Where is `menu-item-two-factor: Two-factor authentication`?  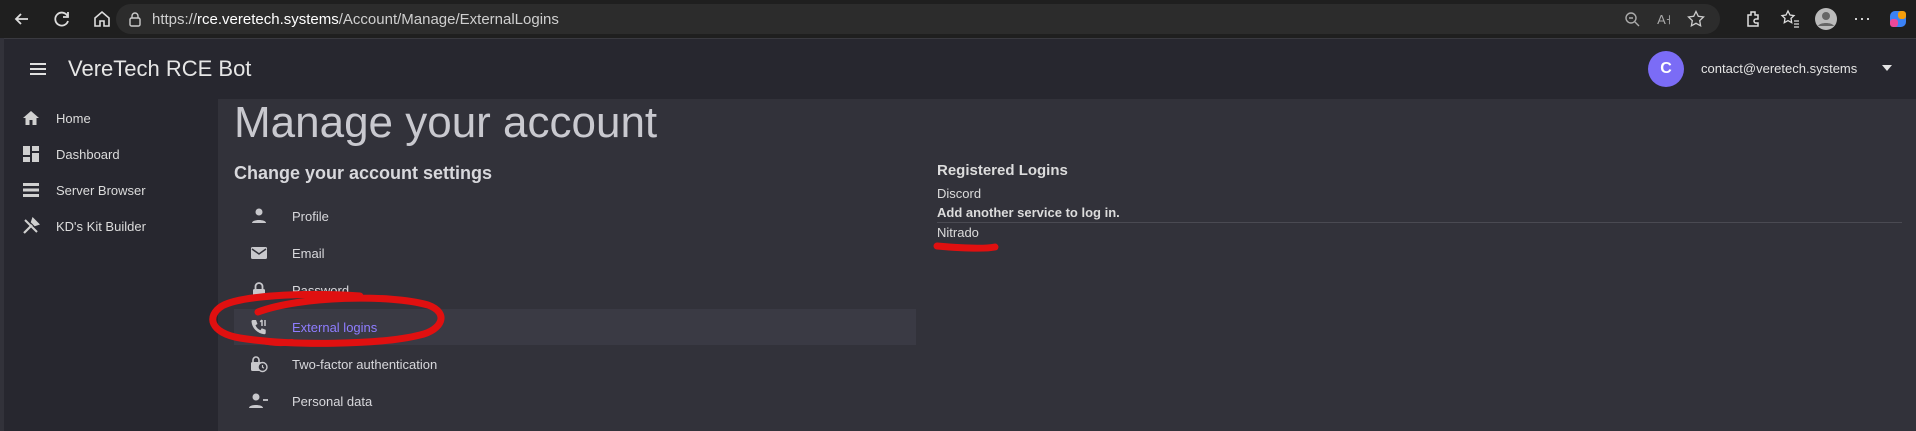
menu-item-two-factor: Two-factor authentication is located at coordinates (575, 364).